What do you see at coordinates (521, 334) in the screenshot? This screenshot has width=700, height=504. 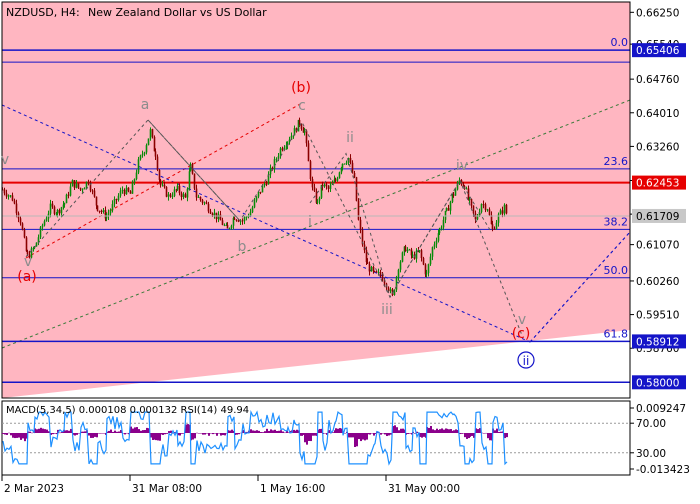 I see `wave-label-main: (c)` at bounding box center [521, 334].